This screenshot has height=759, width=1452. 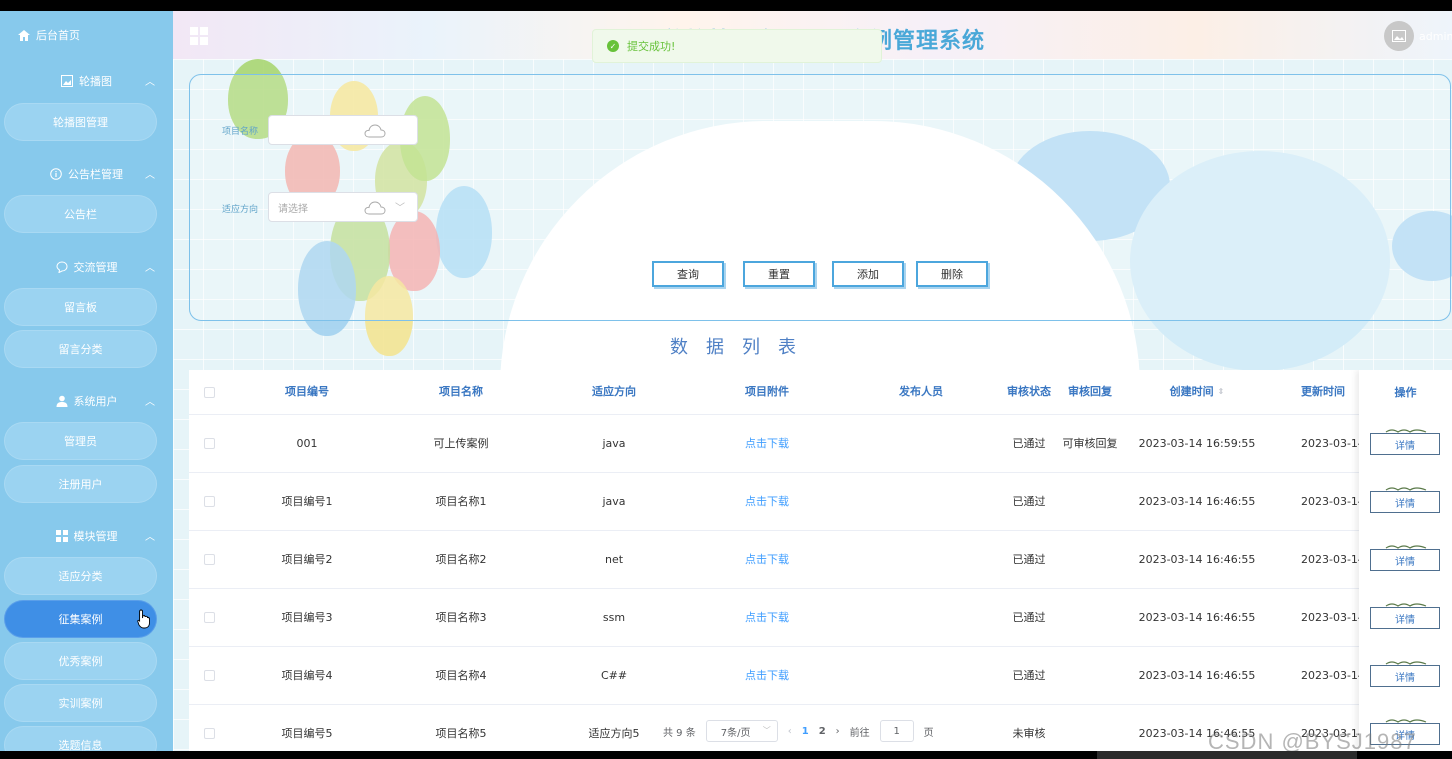 I want to click on reset-button: 重置, so click(x=779, y=274).